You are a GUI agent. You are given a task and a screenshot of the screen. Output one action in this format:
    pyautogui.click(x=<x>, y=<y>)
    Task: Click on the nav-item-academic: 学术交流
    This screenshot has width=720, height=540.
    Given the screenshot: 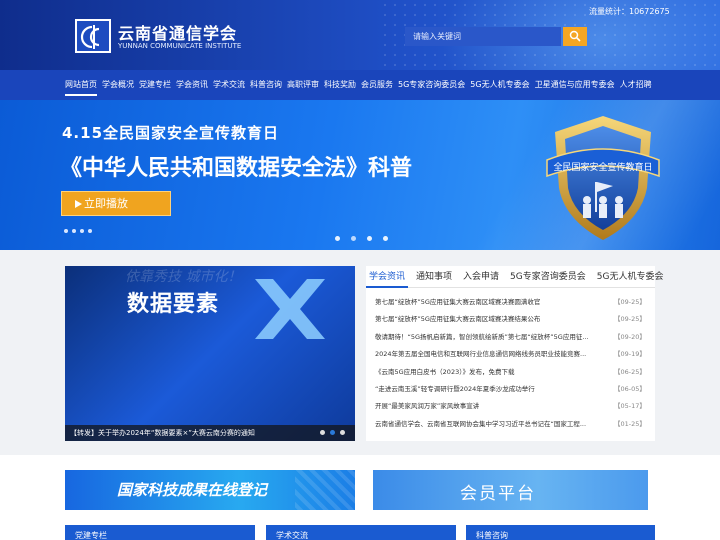 What is the action you would take?
    pyautogui.click(x=229, y=85)
    